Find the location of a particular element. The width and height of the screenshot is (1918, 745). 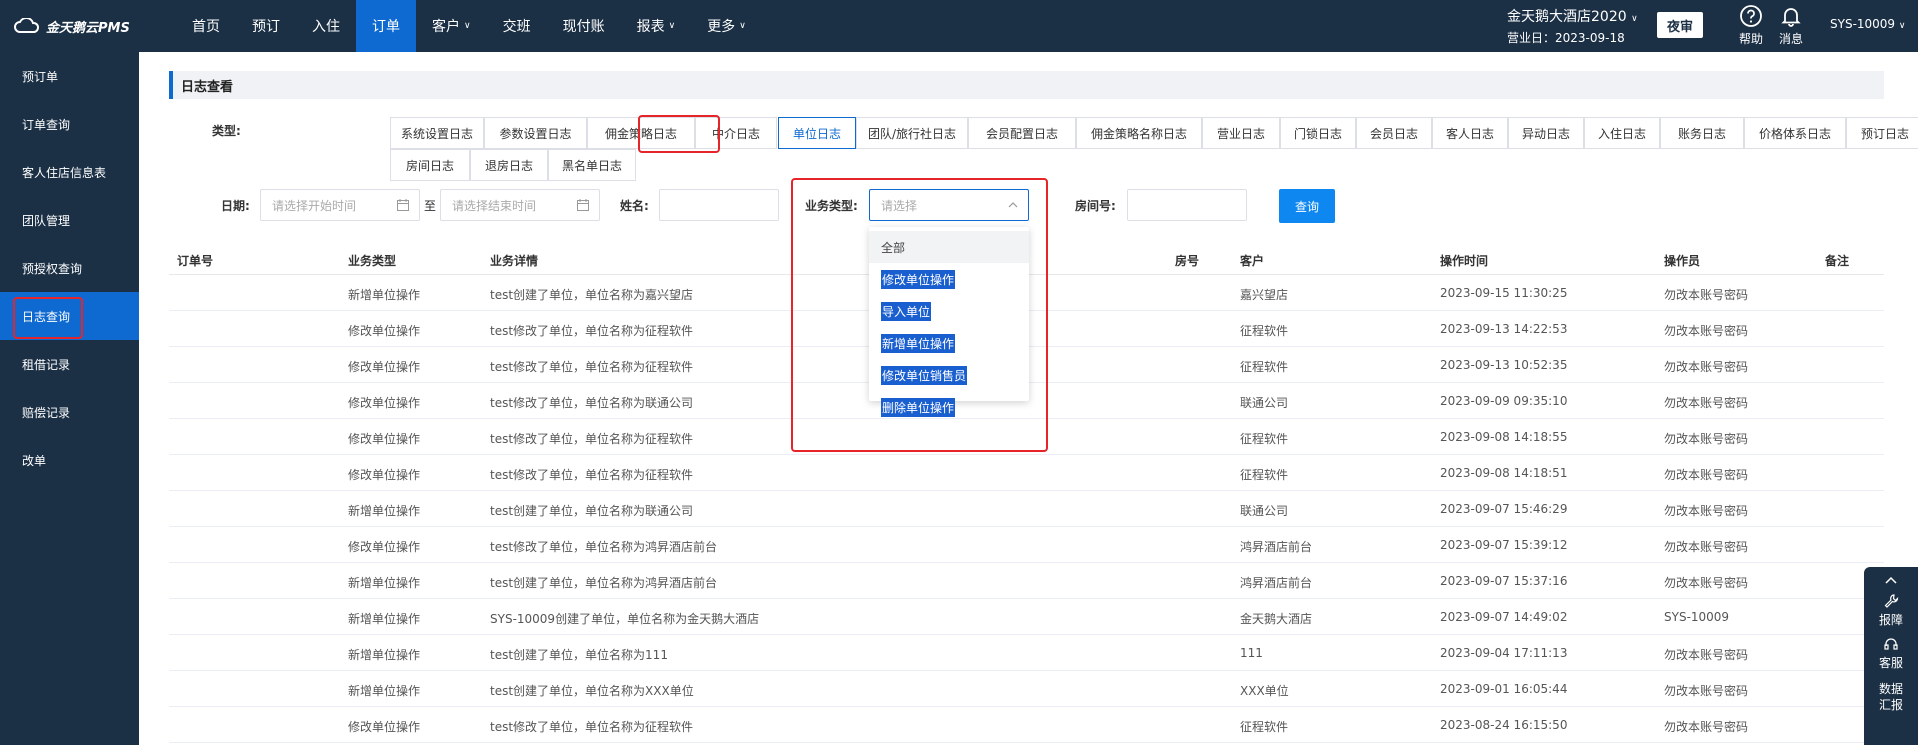

cell-op-time: 2023-08-24 16:15:50 is located at coordinates (1504, 725).